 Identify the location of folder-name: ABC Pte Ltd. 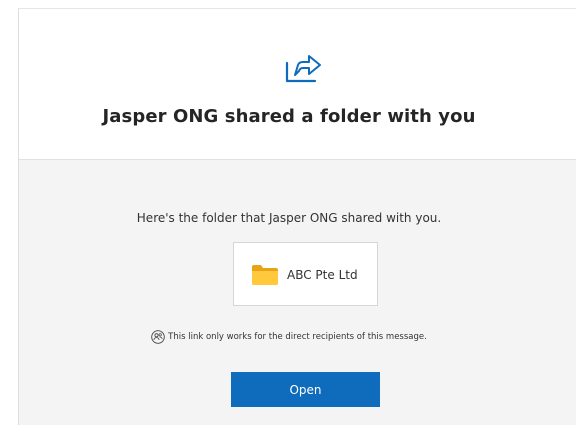
(322, 275).